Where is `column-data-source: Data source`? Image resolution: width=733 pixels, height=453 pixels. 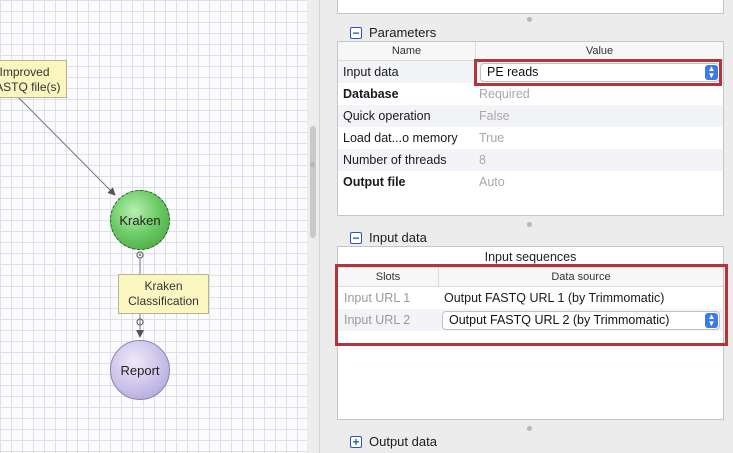
column-data-source: Data source is located at coordinates (581, 277).